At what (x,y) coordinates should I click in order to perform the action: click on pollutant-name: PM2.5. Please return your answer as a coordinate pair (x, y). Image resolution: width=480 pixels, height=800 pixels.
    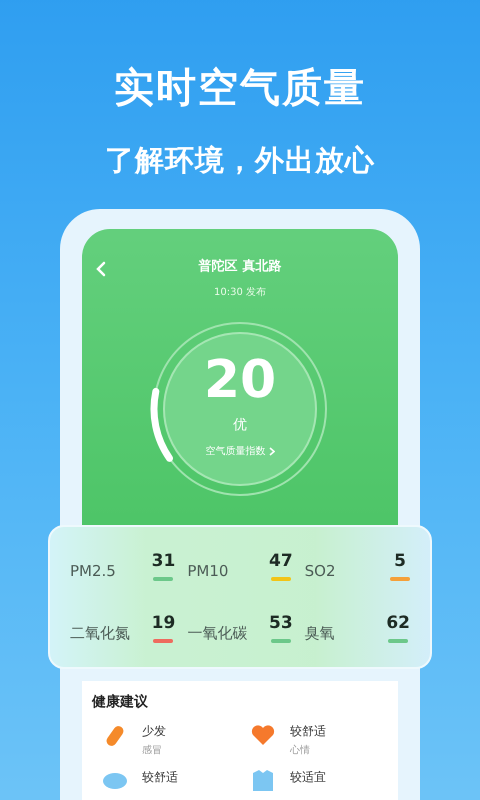
    Looking at the image, I should click on (93, 571).